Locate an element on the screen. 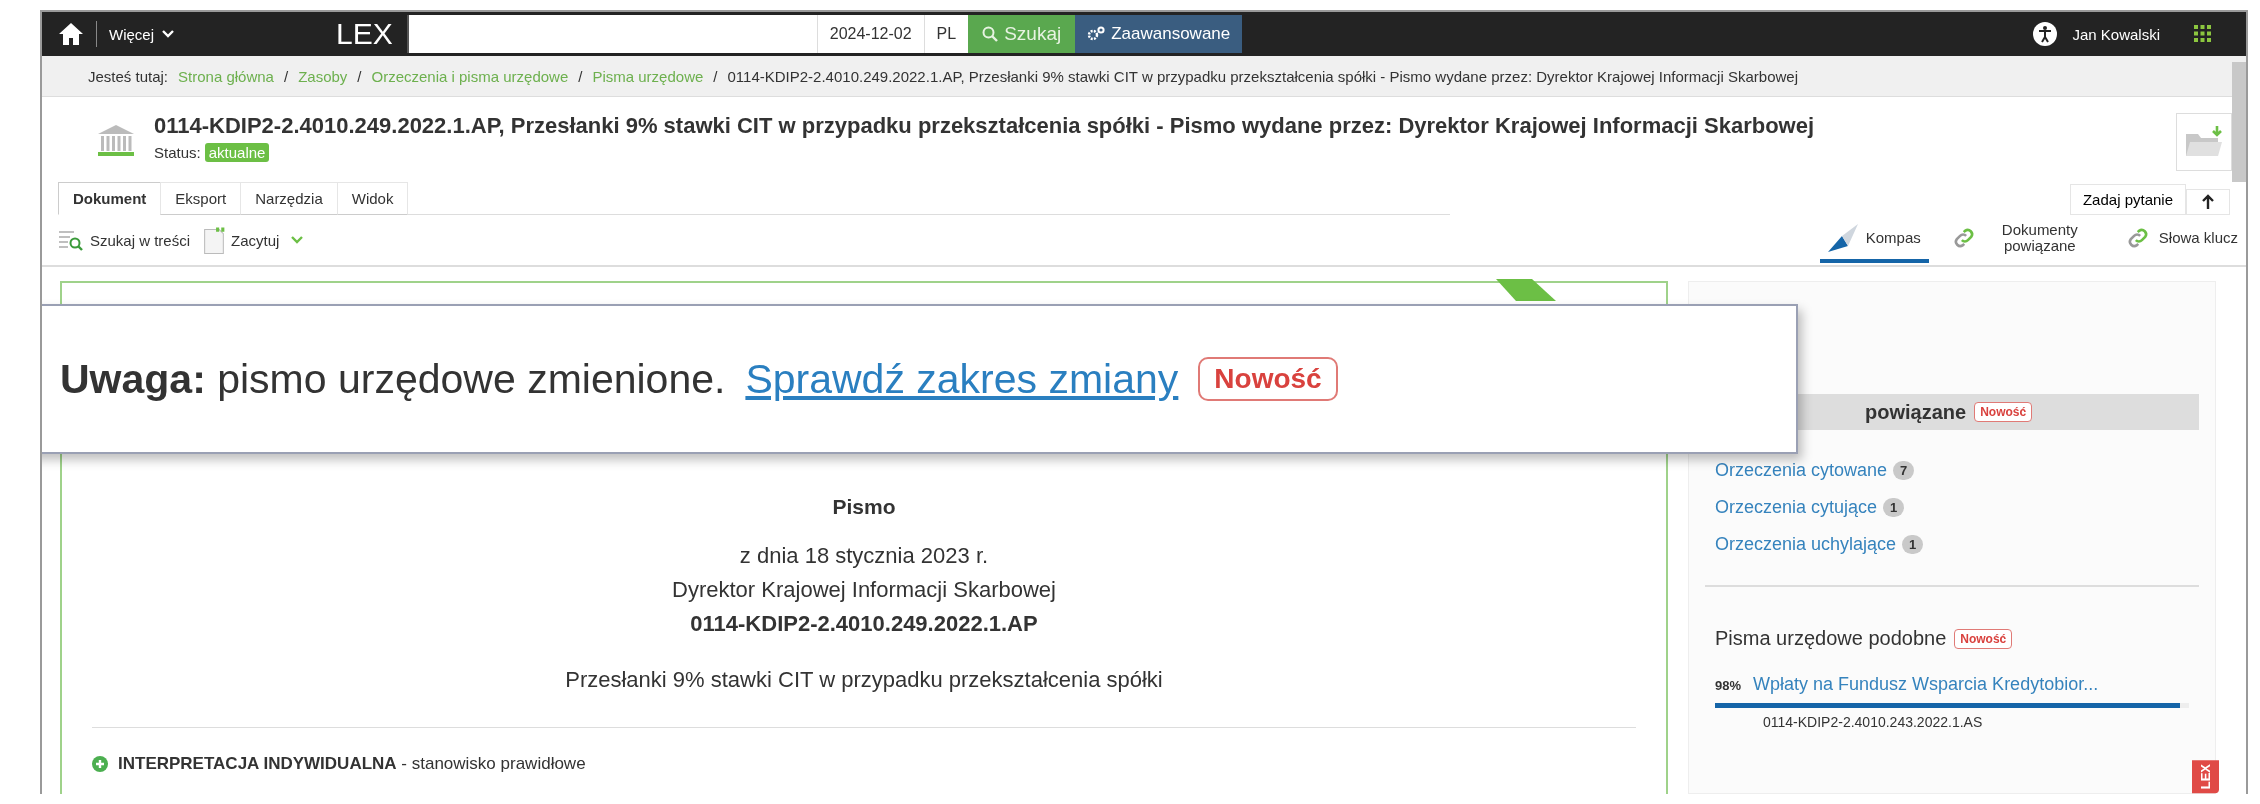 This screenshot has height=804, width=2260. search-icon is located at coordinates (990, 34).